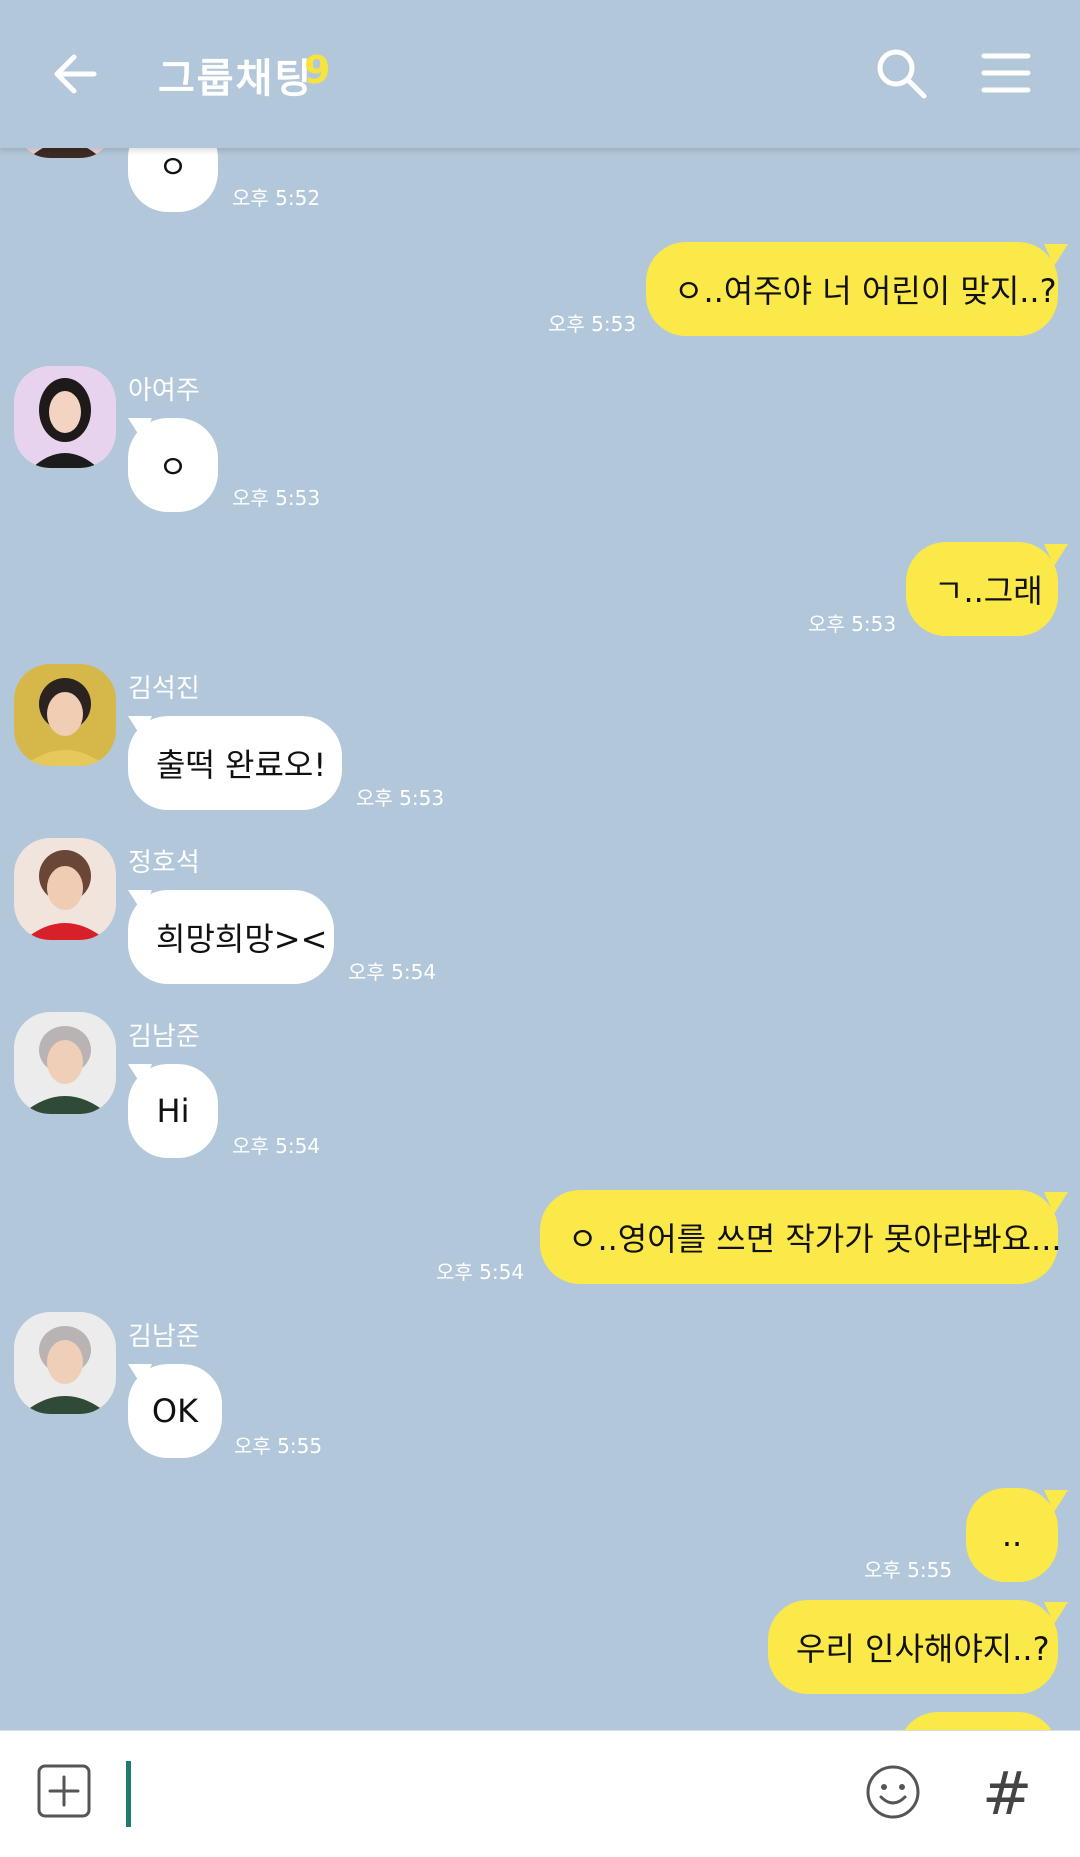 The width and height of the screenshot is (1080, 1857). Describe the element at coordinates (540, 74) in the screenshot. I see `chat-header: 그룹채팅 9` at that location.